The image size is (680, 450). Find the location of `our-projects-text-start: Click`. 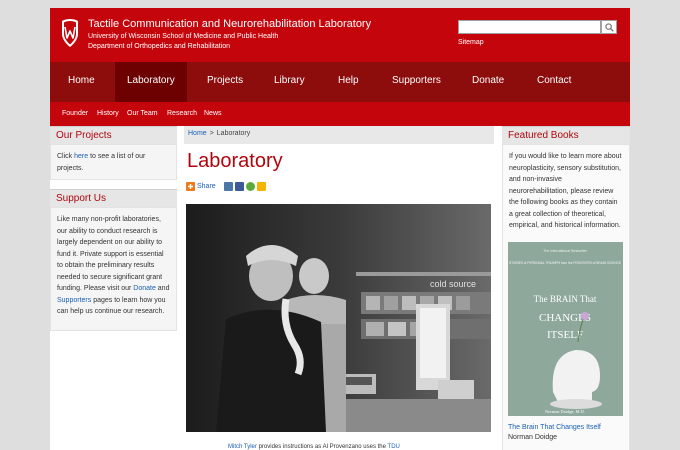

our-projects-text-start: Click is located at coordinates (66, 156).